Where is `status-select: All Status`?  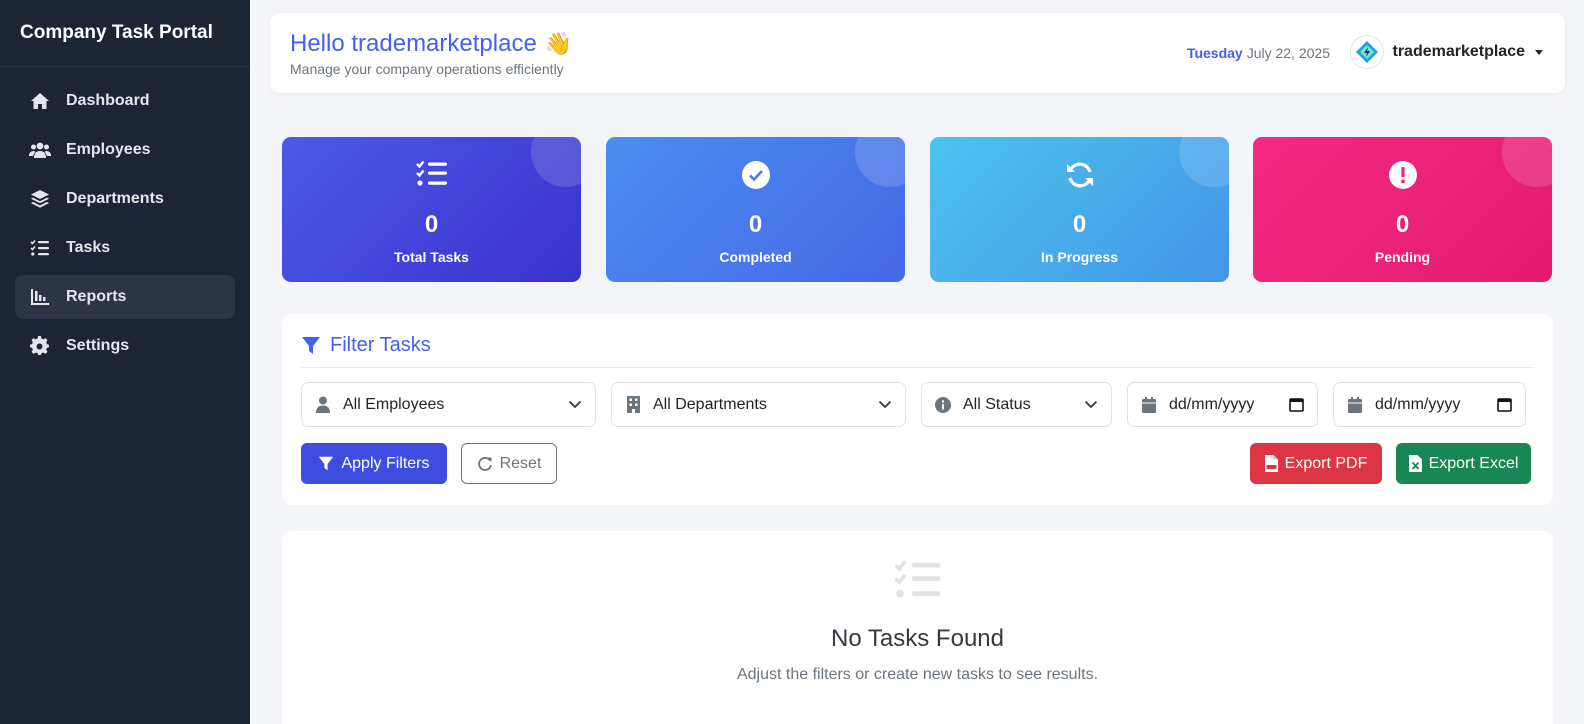
status-select: All Status is located at coordinates (1016, 404).